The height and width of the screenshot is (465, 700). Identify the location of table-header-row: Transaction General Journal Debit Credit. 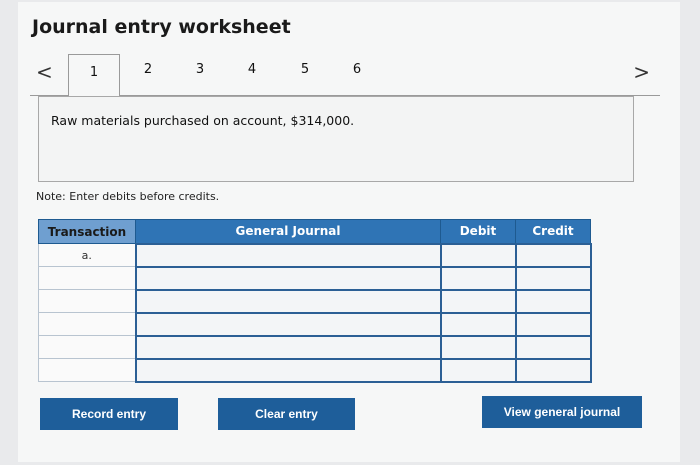
(314, 231).